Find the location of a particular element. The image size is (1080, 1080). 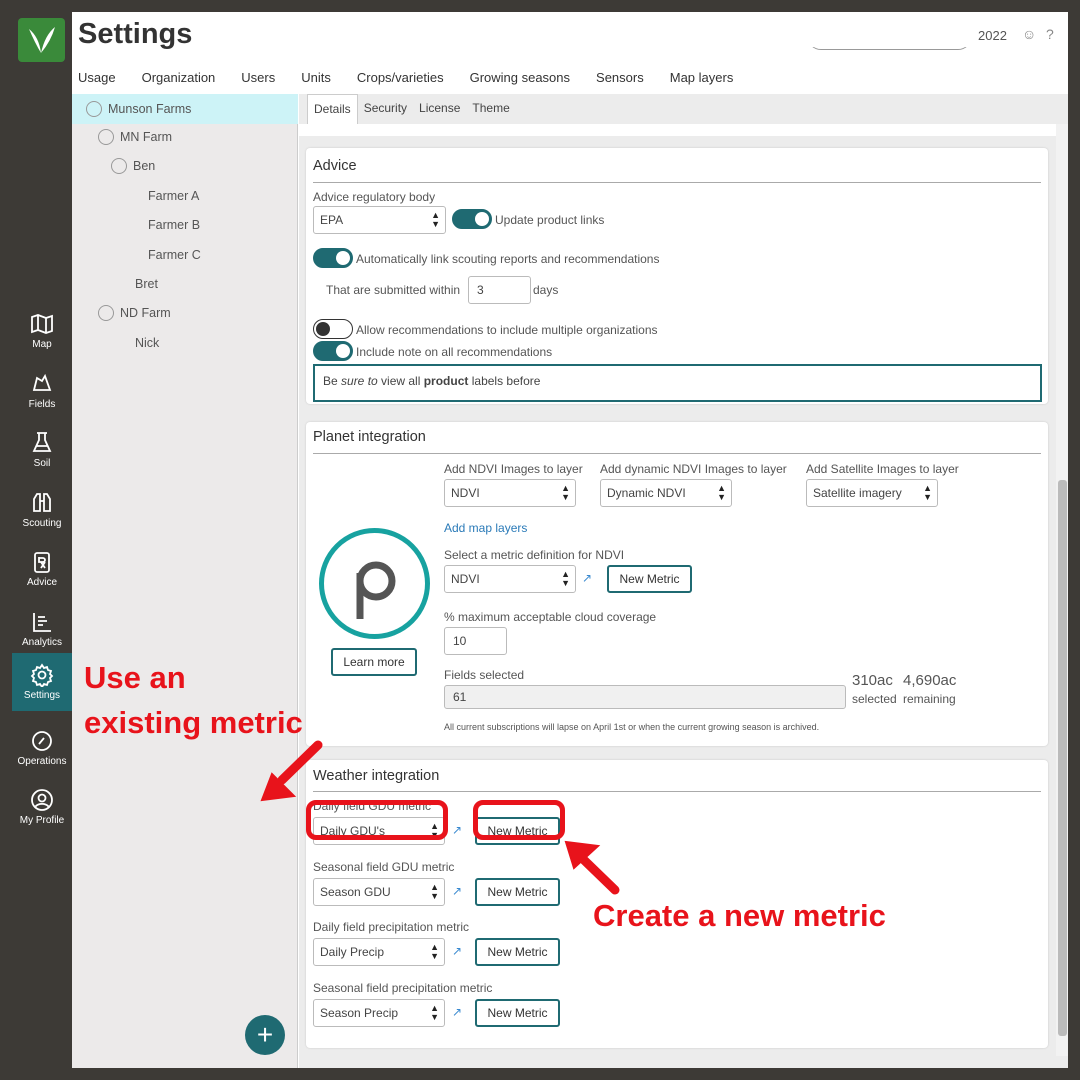

arrow-to-existing is located at coordinates (300, 762).